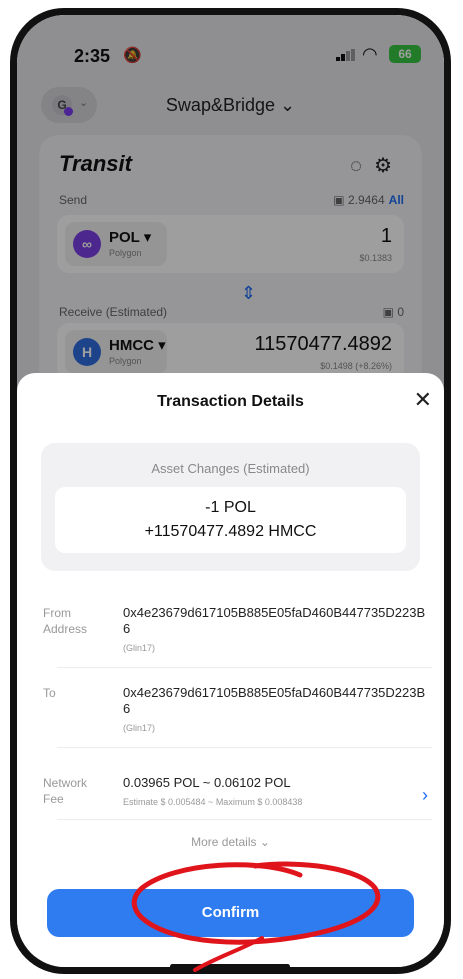 The width and height of the screenshot is (463, 979). I want to click on more-details-toggle: More details ⌄, so click(230, 842).